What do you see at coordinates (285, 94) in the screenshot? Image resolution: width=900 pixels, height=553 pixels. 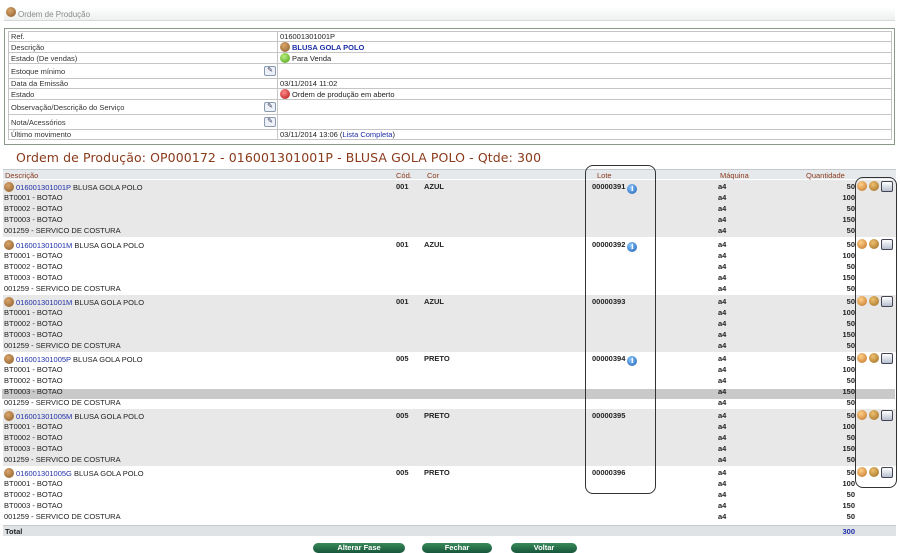 I see `status-icon` at bounding box center [285, 94].